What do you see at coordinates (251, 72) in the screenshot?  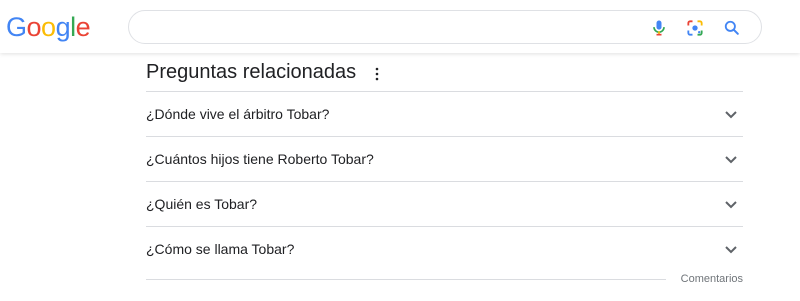 I see `related-questions-title: Preguntas relacionadas` at bounding box center [251, 72].